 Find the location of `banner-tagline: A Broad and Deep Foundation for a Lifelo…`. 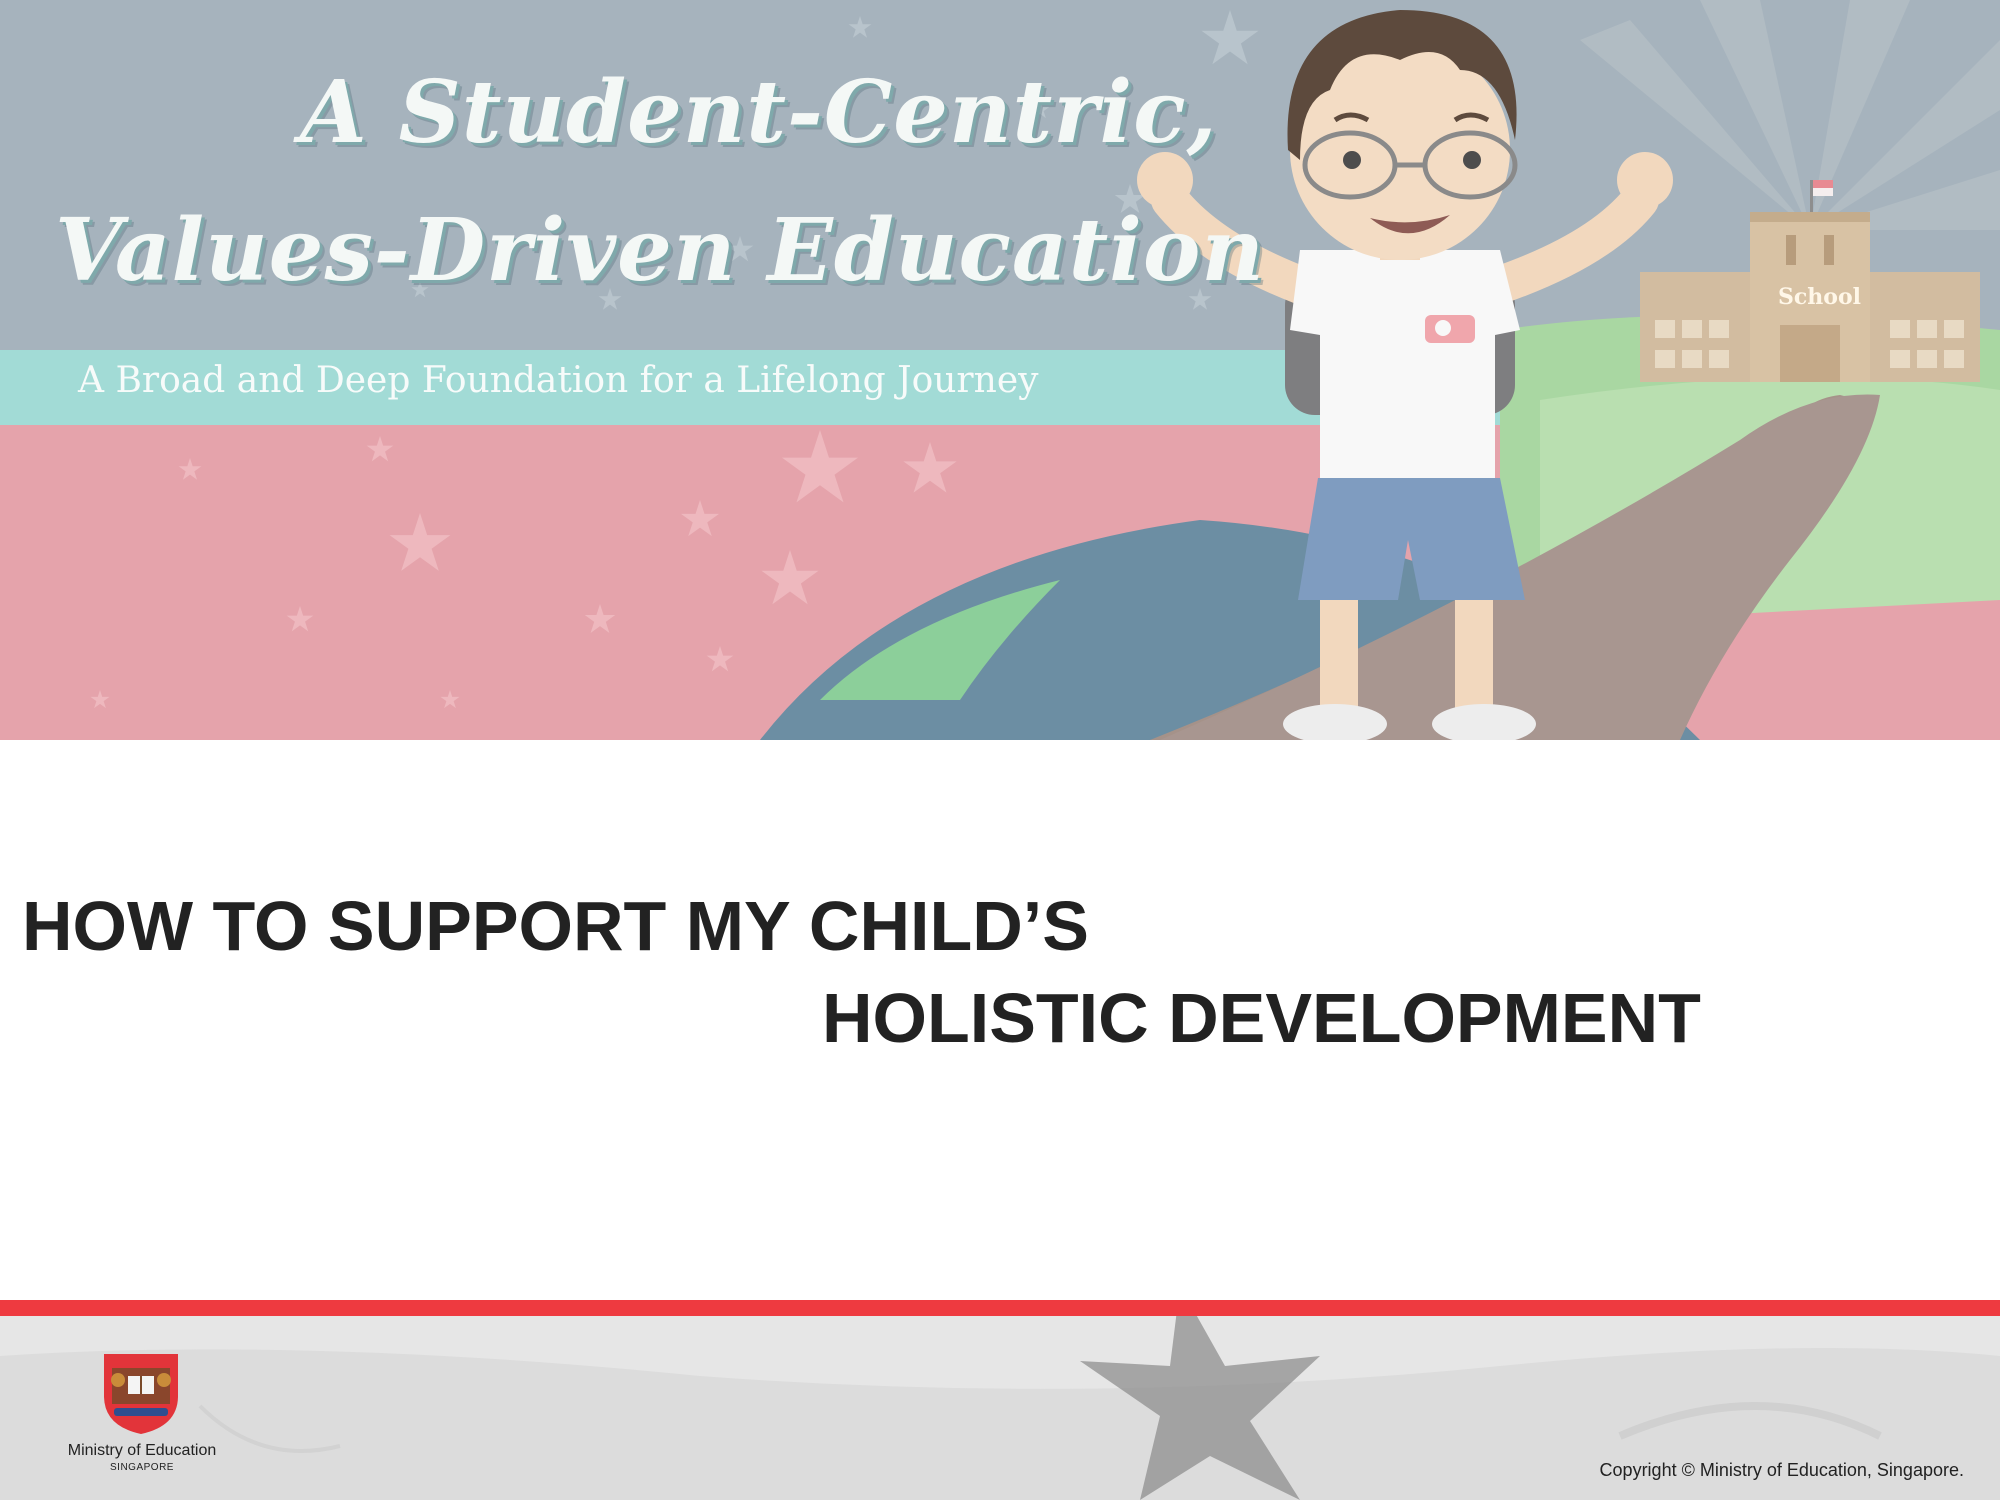

banner-tagline: A Broad and Deep Foundation for a Lifelo… is located at coordinates (558, 380).